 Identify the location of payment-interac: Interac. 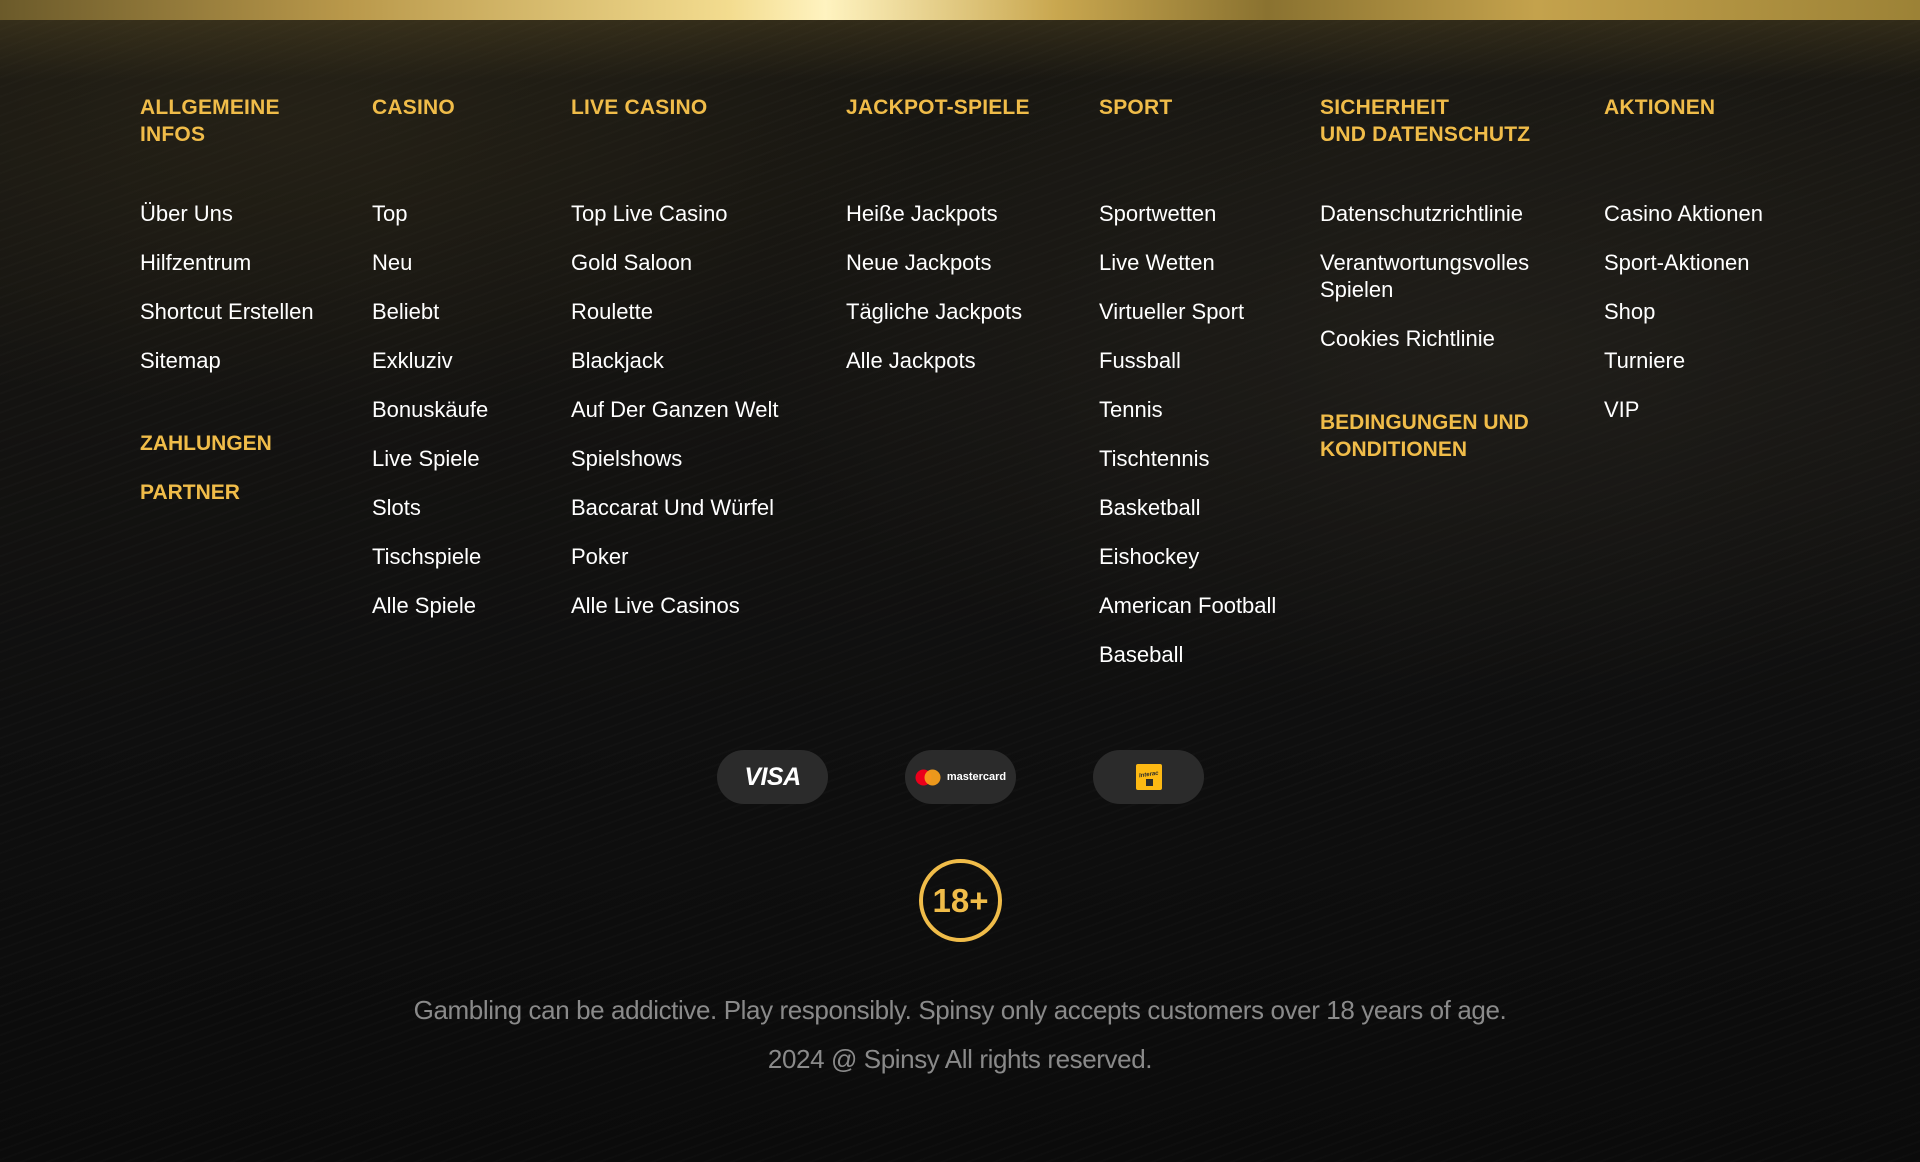
(1148, 777).